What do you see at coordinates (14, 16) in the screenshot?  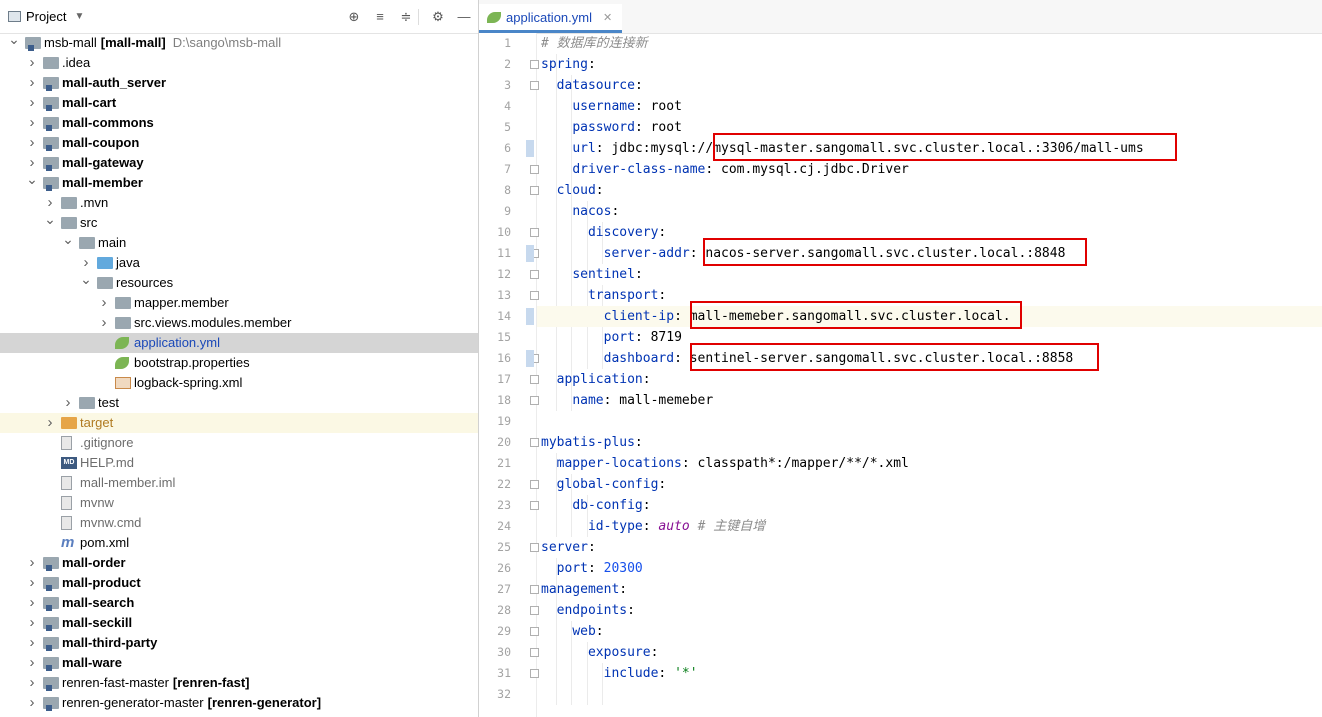 I see `project-view-icon` at bounding box center [14, 16].